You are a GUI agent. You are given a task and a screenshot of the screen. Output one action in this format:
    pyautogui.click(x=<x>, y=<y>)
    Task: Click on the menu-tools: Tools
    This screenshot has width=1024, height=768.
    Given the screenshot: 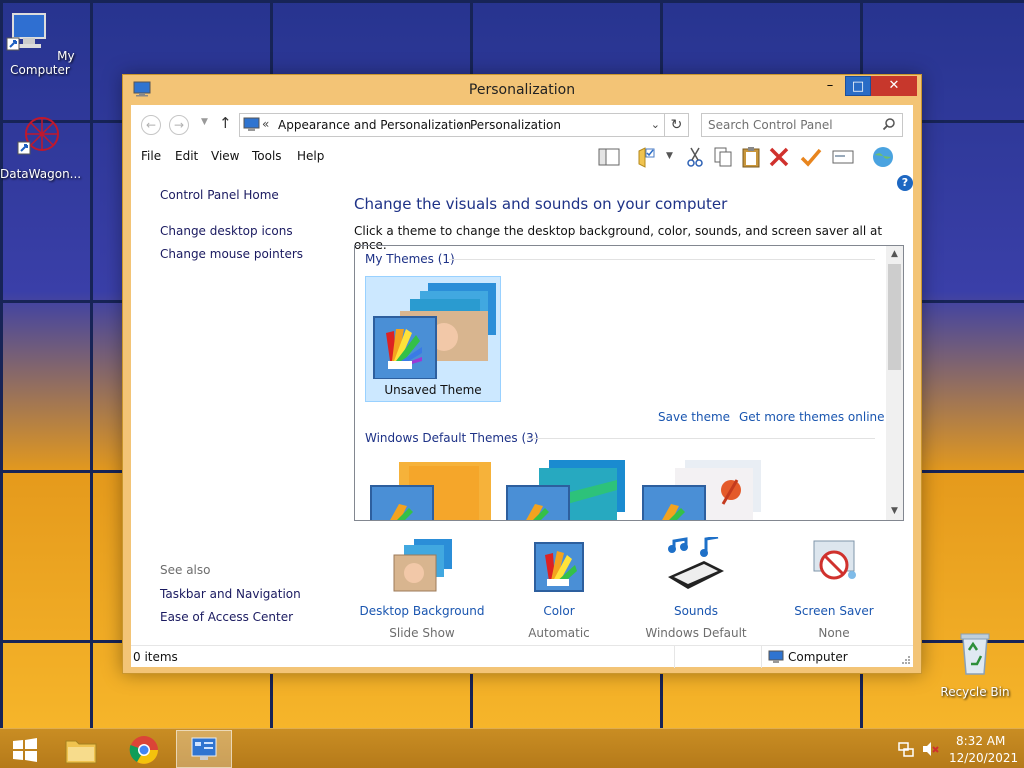 What is the action you would take?
    pyautogui.click(x=267, y=156)
    